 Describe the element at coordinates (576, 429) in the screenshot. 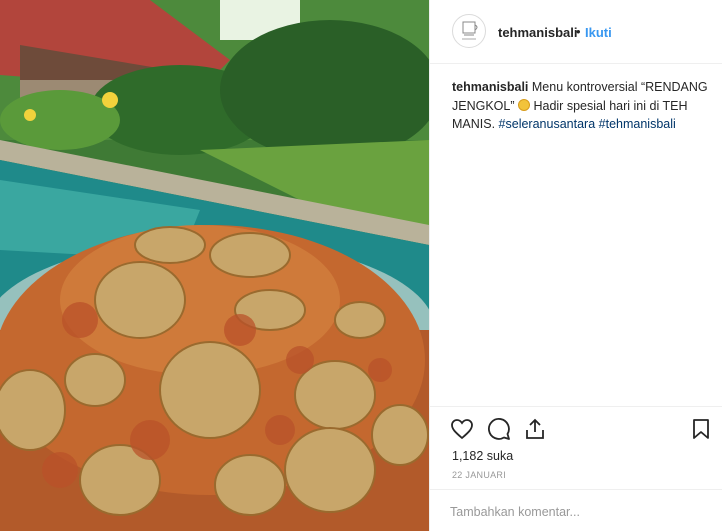

I see `action-bar` at that location.